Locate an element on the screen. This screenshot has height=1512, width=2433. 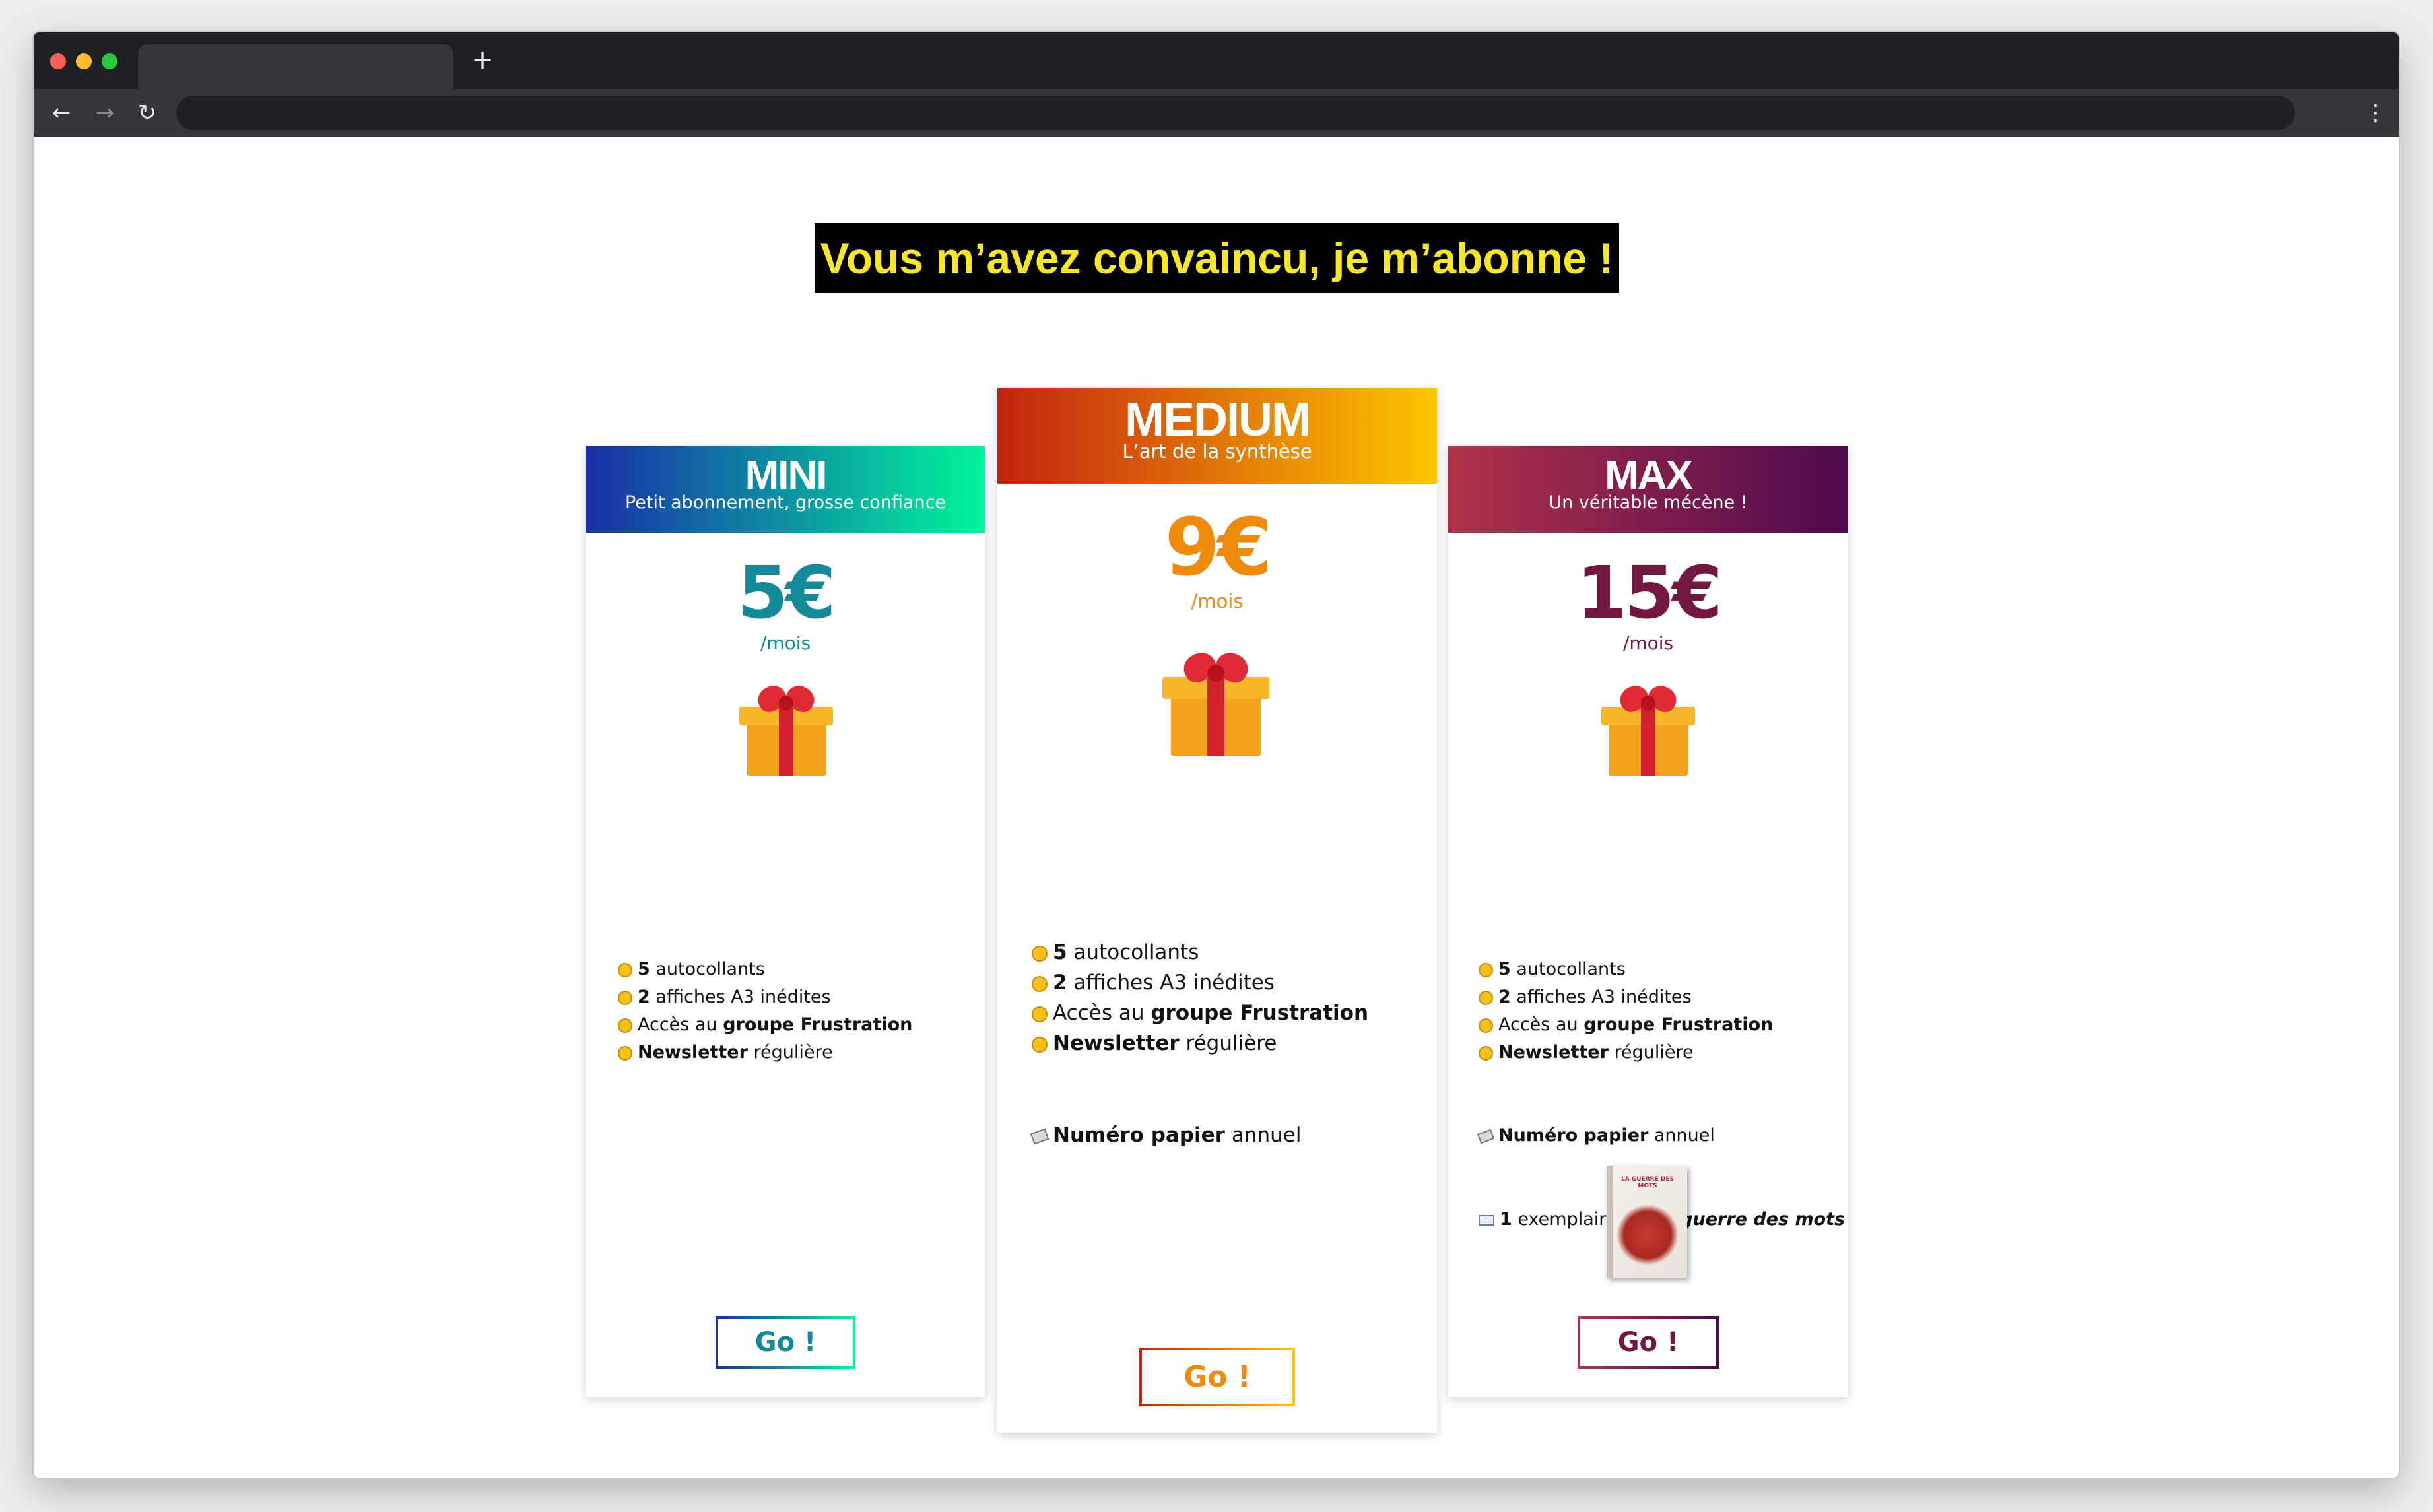
tab-bar: + is located at coordinates (1216, 60).